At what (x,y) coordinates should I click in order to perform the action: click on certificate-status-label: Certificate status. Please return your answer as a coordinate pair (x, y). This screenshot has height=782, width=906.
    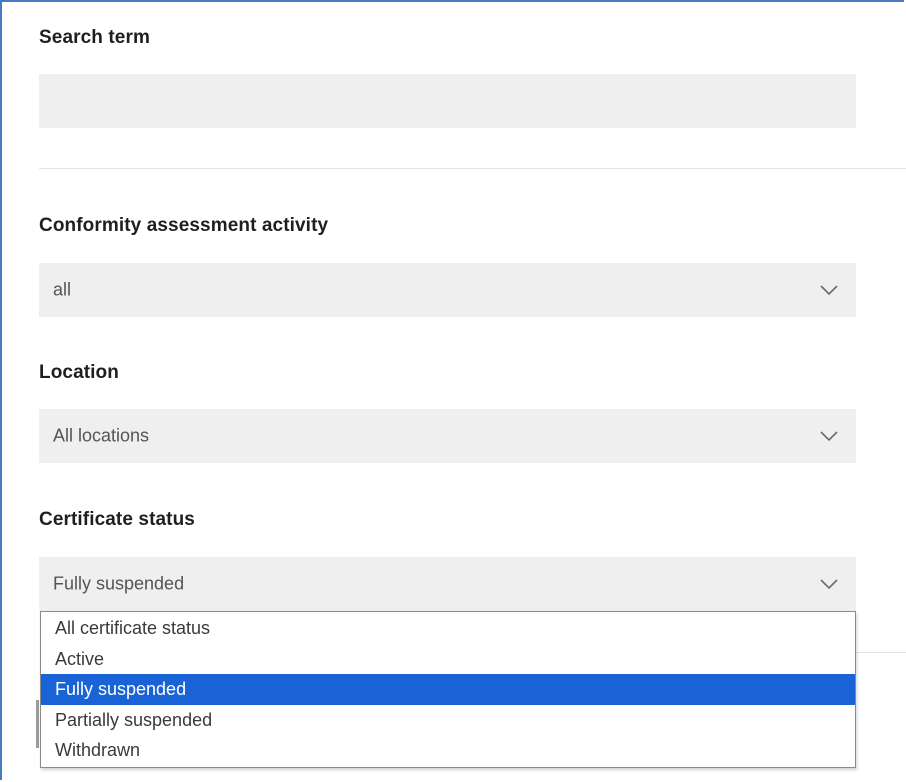
    Looking at the image, I should click on (117, 519).